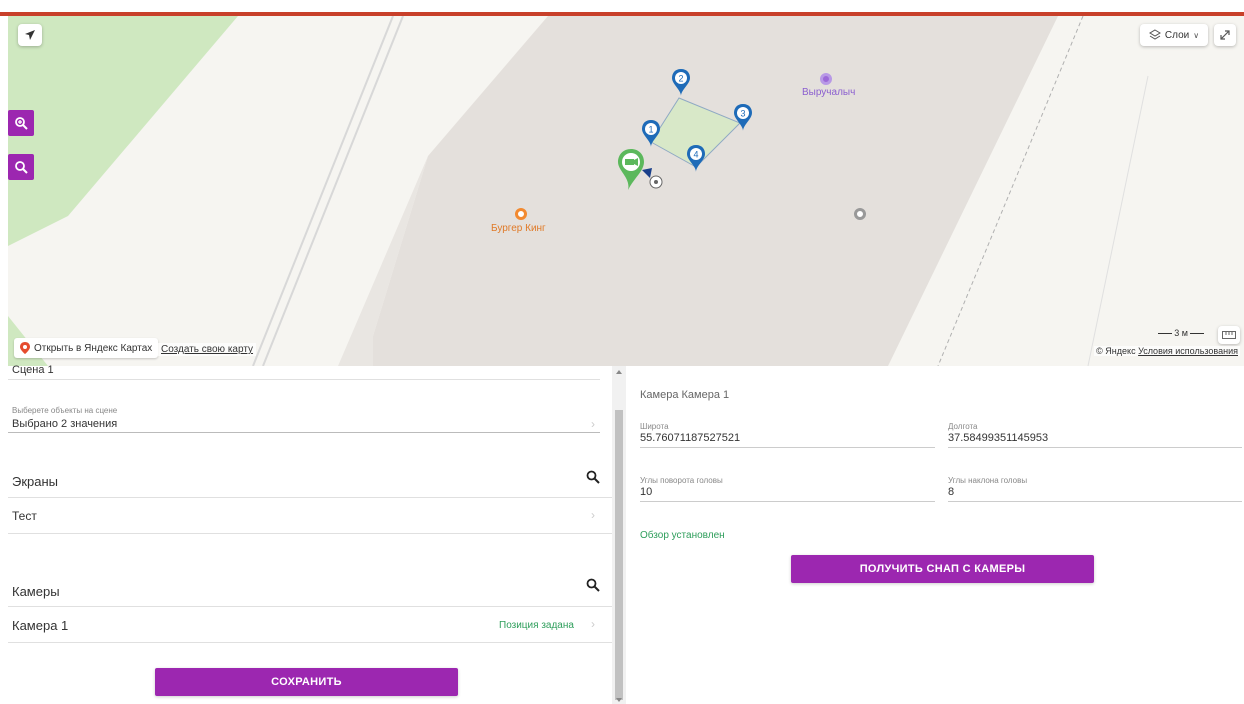 Image resolution: width=1244 pixels, height=704 pixels. What do you see at coordinates (829, 92) in the screenshot?
I see `poi-vyruchalych-label: Выручалыч` at bounding box center [829, 92].